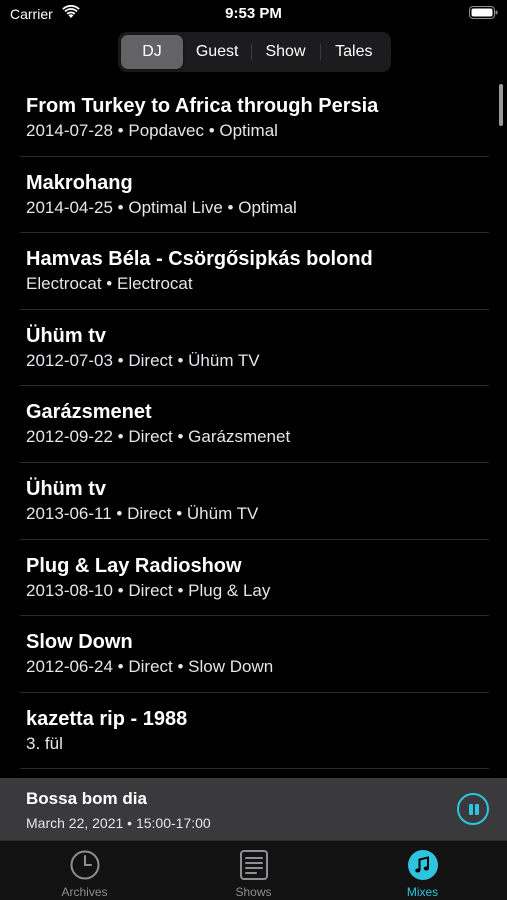  Describe the element at coordinates (501, 105) in the screenshot. I see `scroll-indicator` at that location.